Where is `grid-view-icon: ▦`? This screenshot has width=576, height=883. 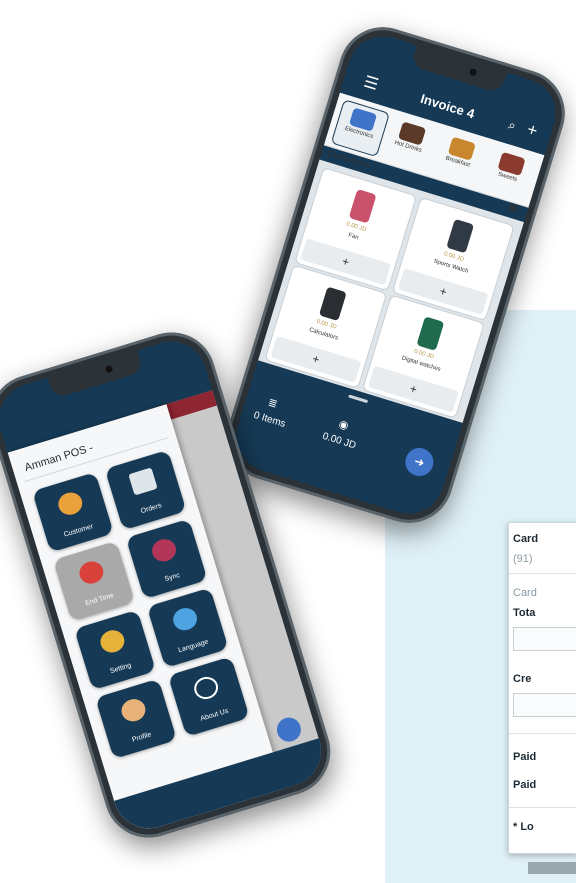 grid-view-icon: ▦ is located at coordinates (513, 207).